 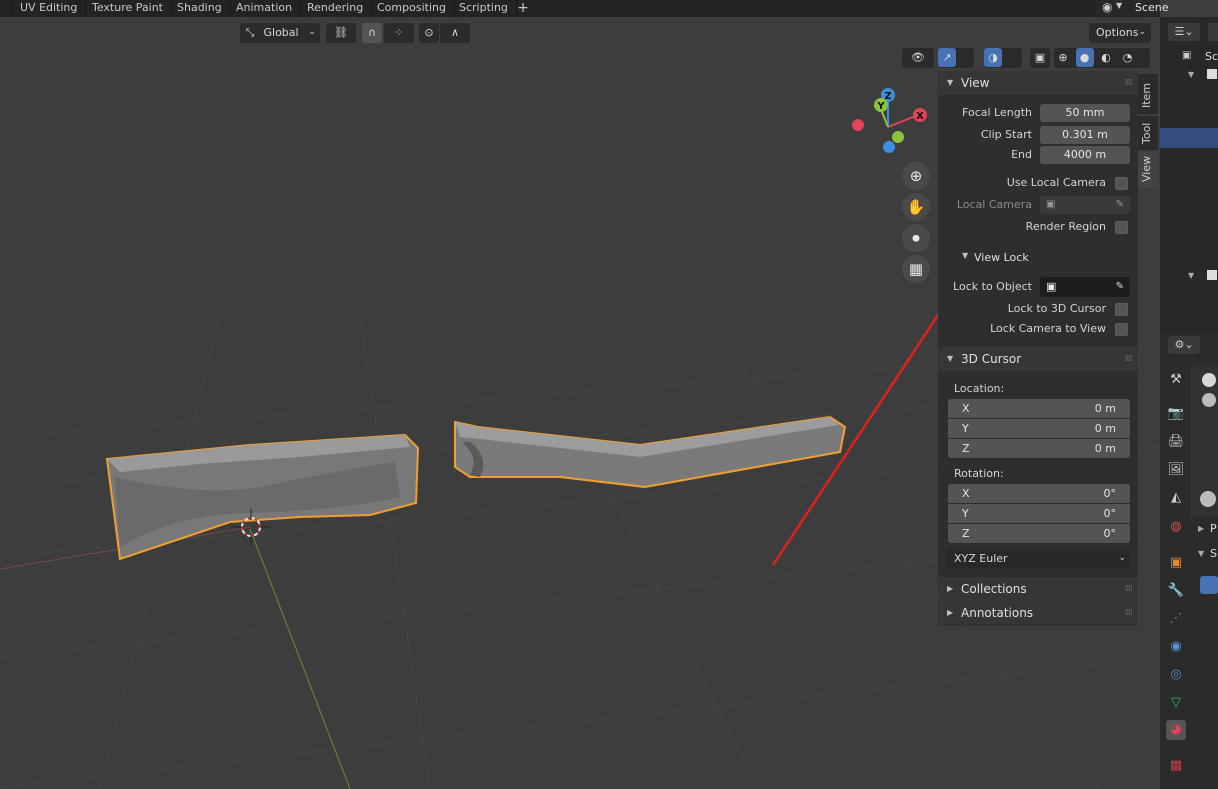 I want to click on material-icon: ◕, so click(x=1176, y=730).